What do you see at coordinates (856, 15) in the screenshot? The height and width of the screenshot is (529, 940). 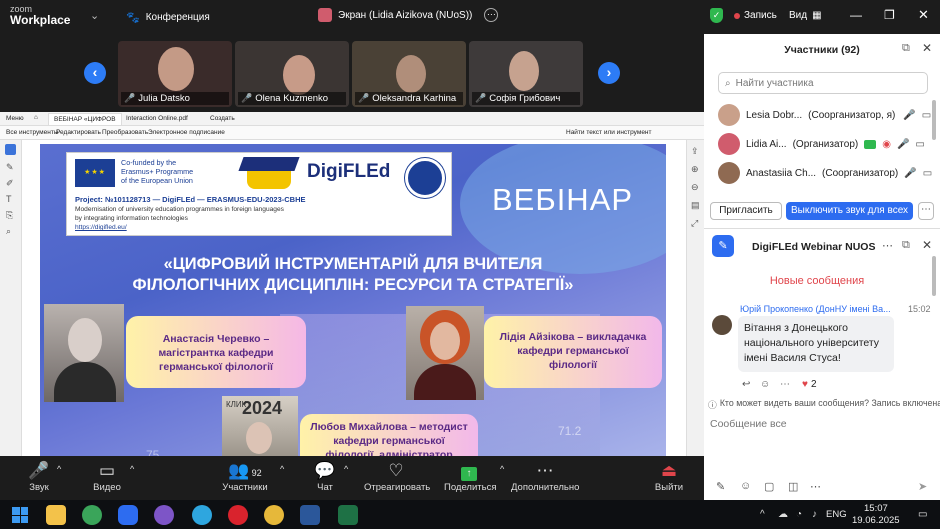 I see `minimize-icon: —` at bounding box center [856, 15].